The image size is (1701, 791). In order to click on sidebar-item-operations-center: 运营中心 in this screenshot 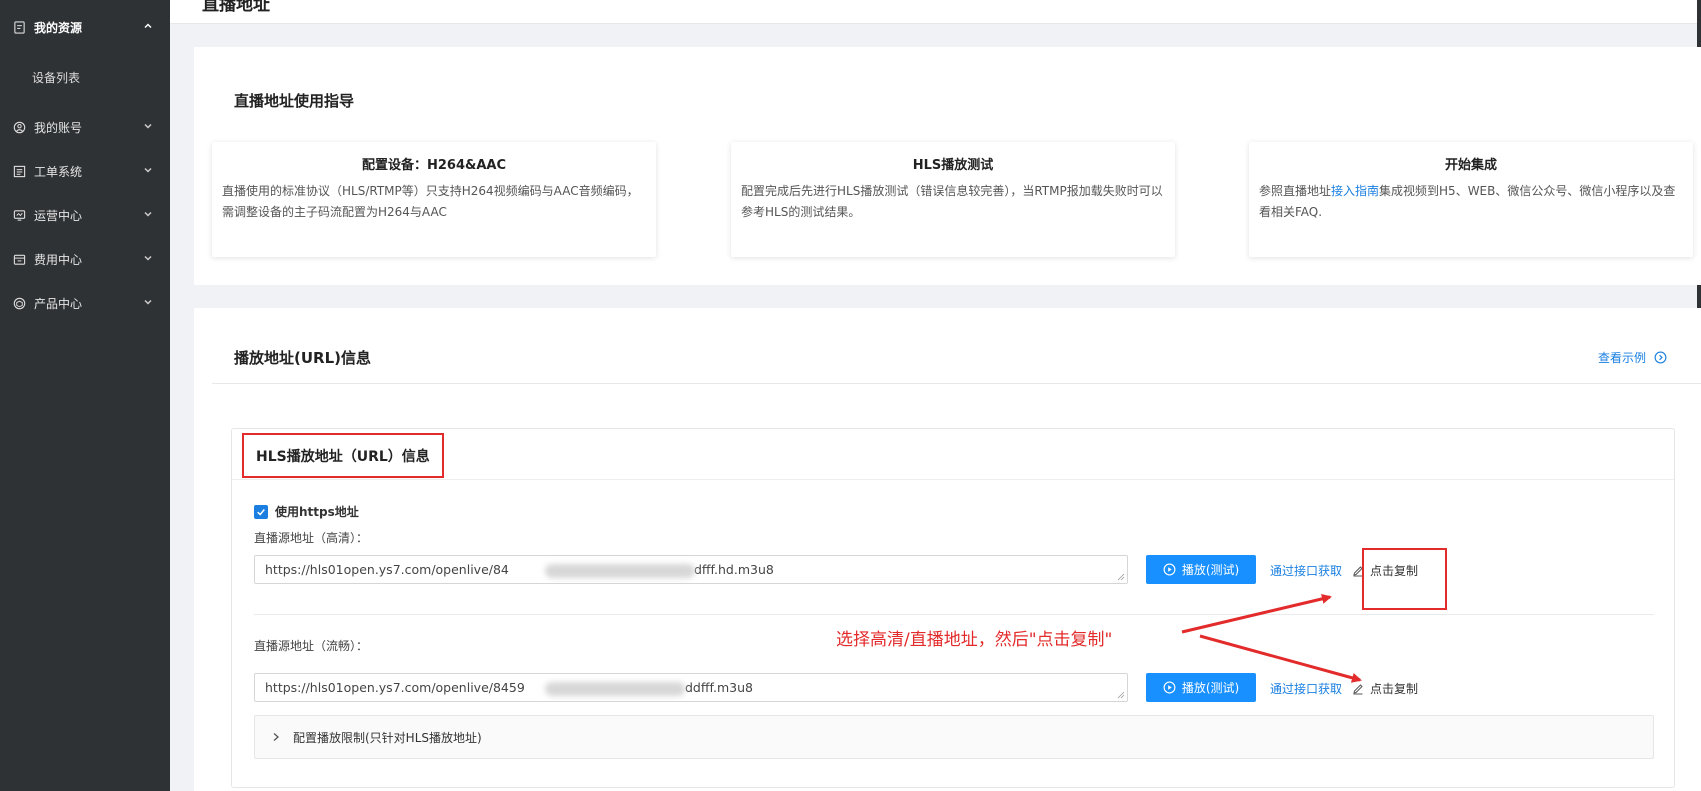, I will do `click(85, 215)`.